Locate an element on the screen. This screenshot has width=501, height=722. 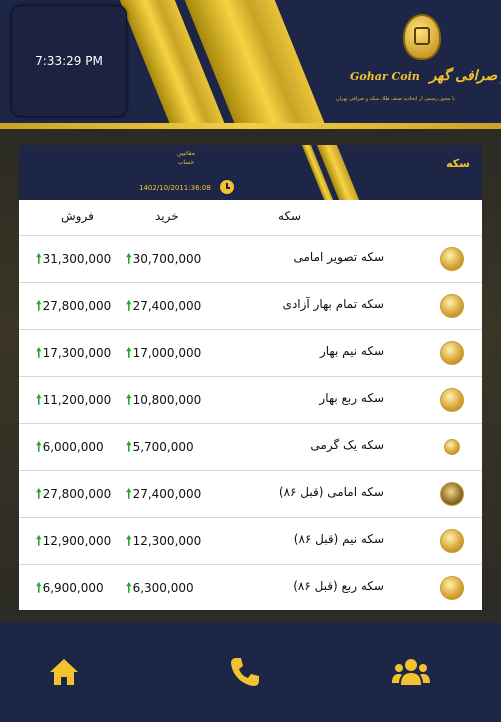
users-button is located at coordinates (411, 672).